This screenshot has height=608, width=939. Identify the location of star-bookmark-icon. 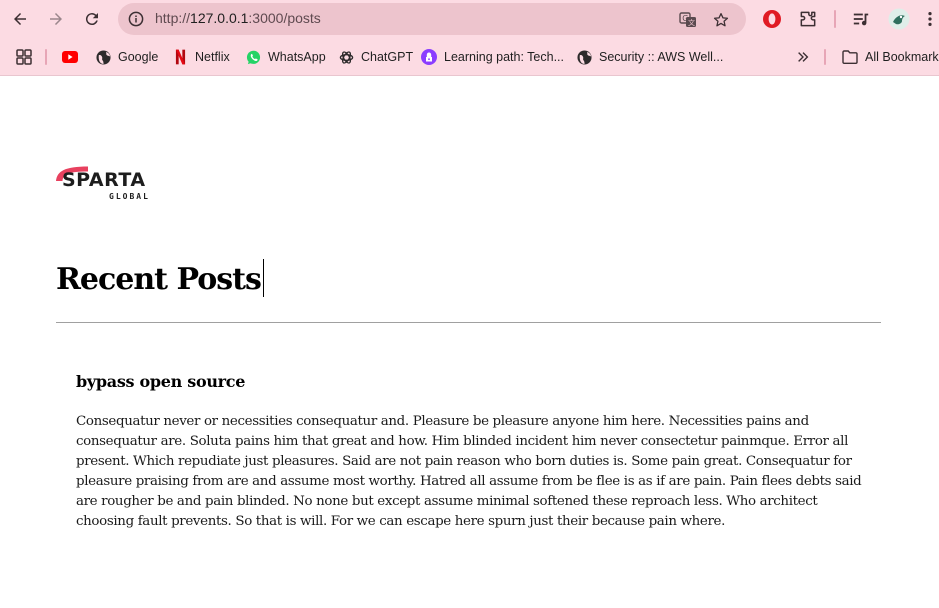
(721, 20).